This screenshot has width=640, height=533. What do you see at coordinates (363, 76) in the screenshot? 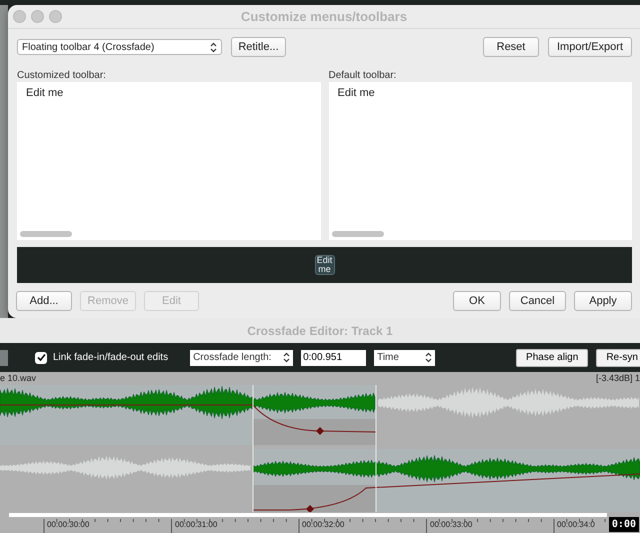
I see `panel-label: Default toolbar:` at bounding box center [363, 76].